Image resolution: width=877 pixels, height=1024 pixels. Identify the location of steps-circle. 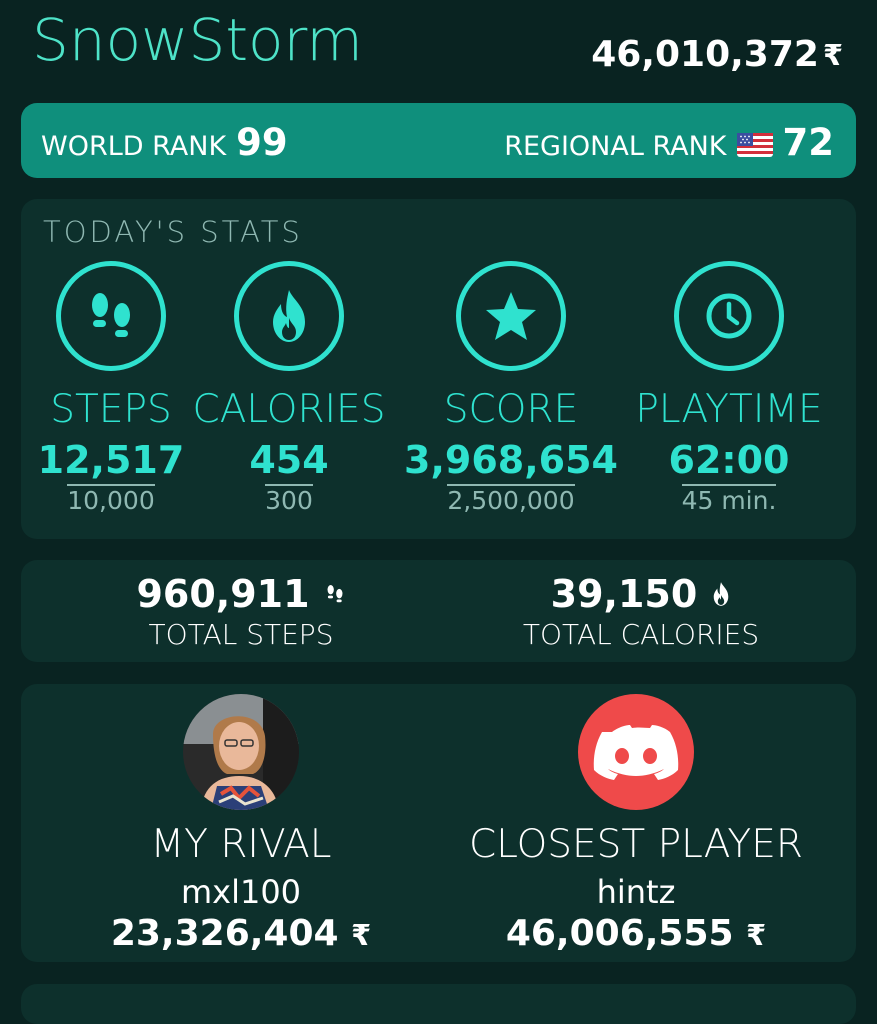
(111, 316).